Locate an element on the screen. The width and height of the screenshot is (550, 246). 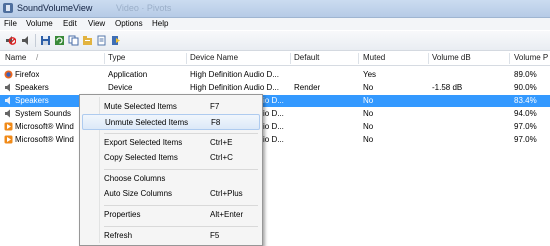
mute-icon is located at coordinates (10, 40).